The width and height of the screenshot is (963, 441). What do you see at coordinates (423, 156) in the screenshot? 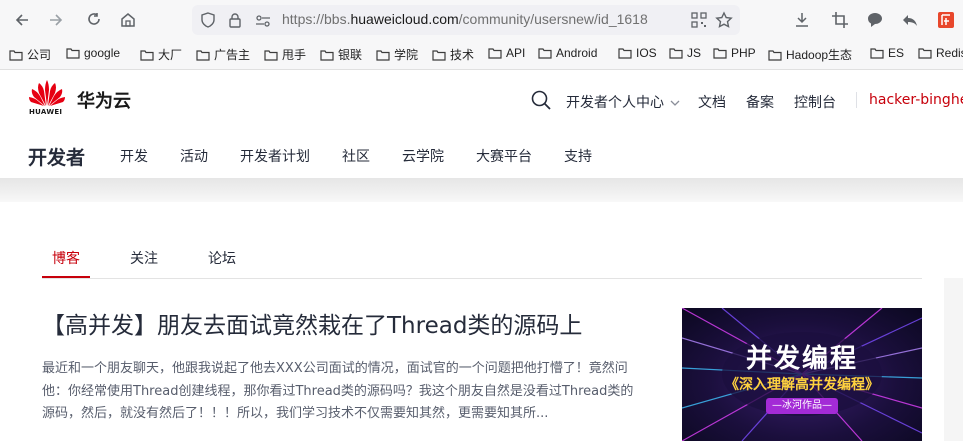
I see `nav-item-cloud-academy: 云学院` at bounding box center [423, 156].